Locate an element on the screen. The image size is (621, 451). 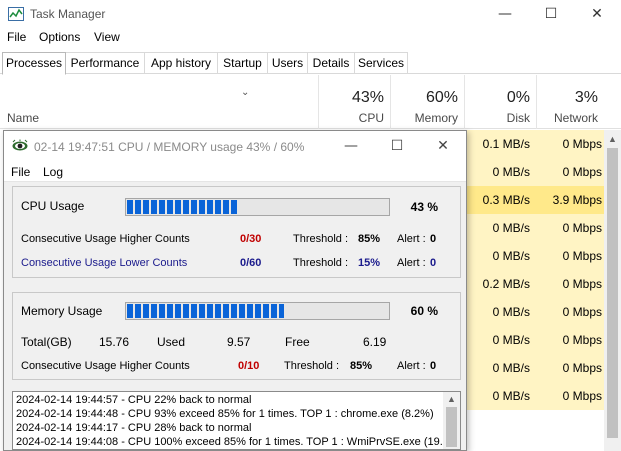
memory-higher-count: 0/10 is located at coordinates (249, 366).